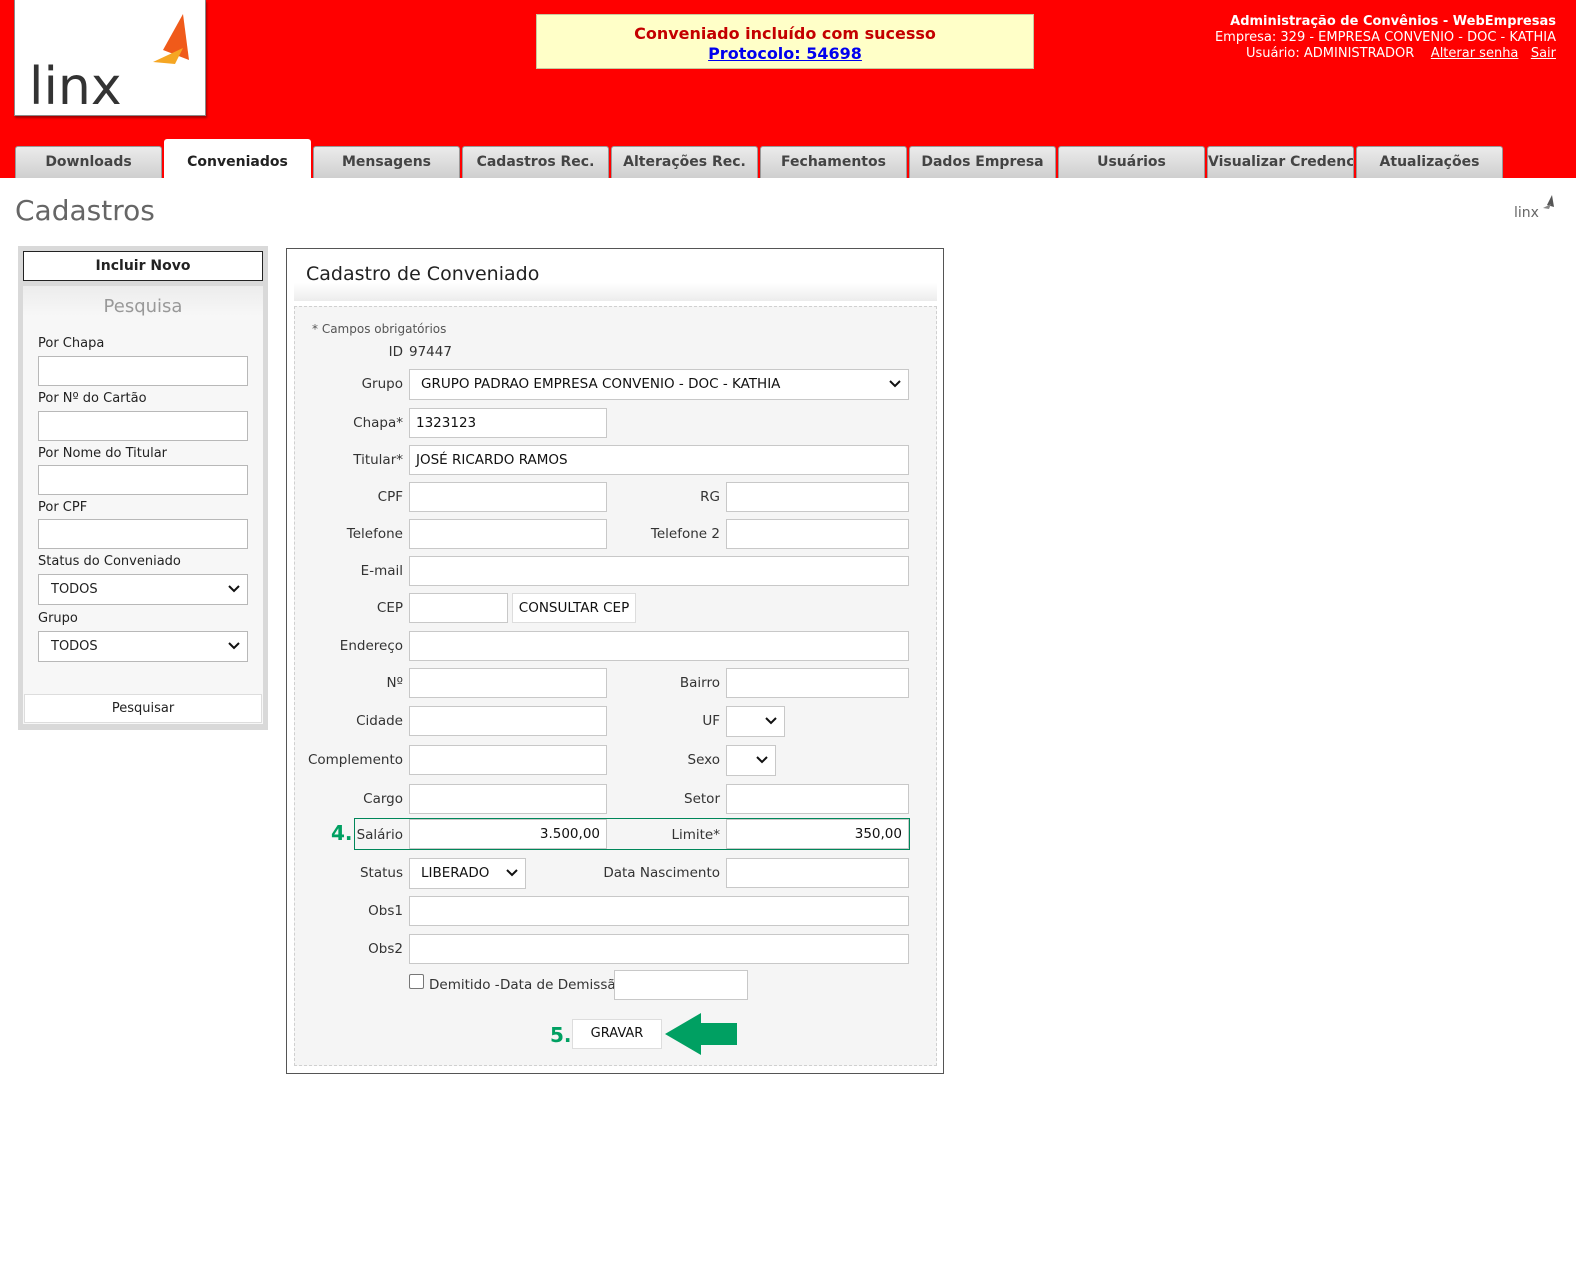 The height and width of the screenshot is (1276, 1576). What do you see at coordinates (109, 561) in the screenshot?
I see `status-conveniado-label: Status do Conveniado` at bounding box center [109, 561].